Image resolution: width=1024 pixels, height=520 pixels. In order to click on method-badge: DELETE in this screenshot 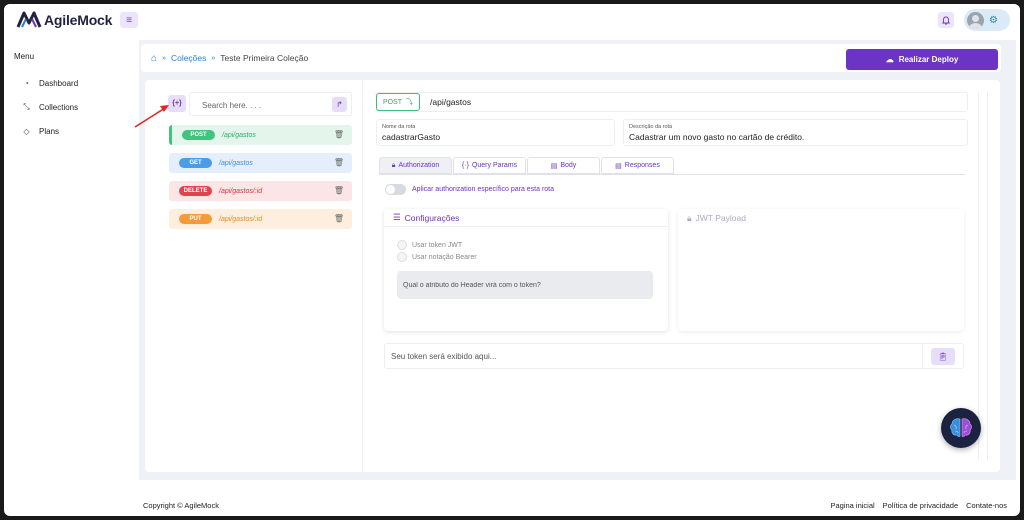, I will do `click(195, 191)`.